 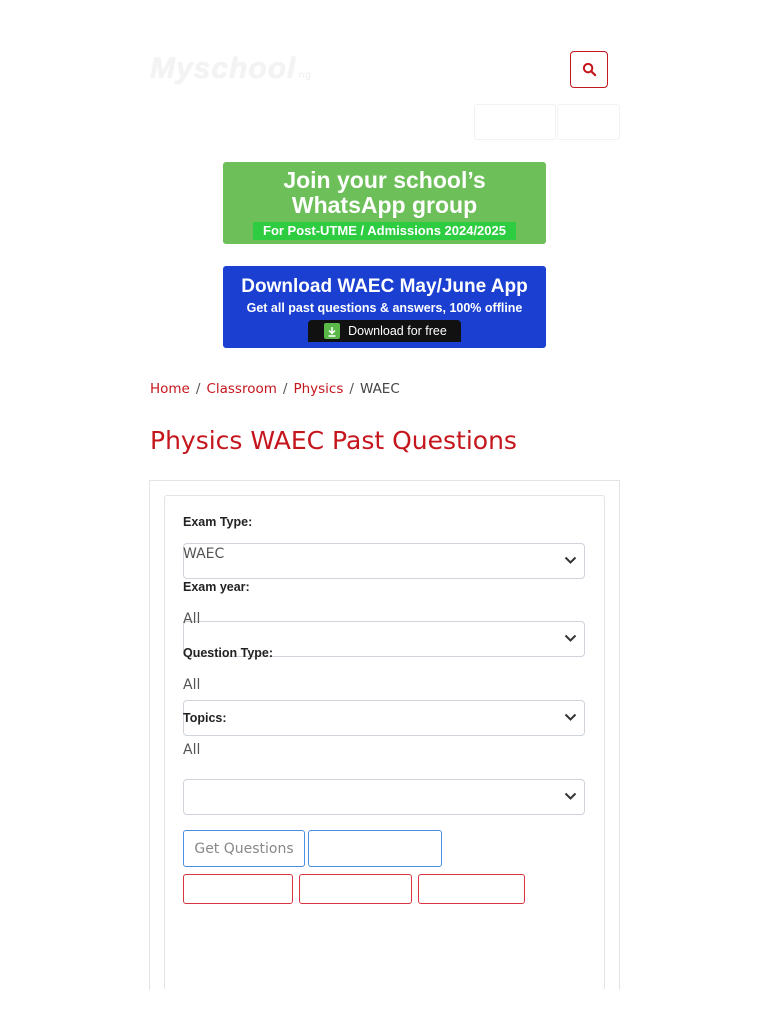 I want to click on breadcrumb: Home / Classroom / Physics / WAEC, so click(x=275, y=389).